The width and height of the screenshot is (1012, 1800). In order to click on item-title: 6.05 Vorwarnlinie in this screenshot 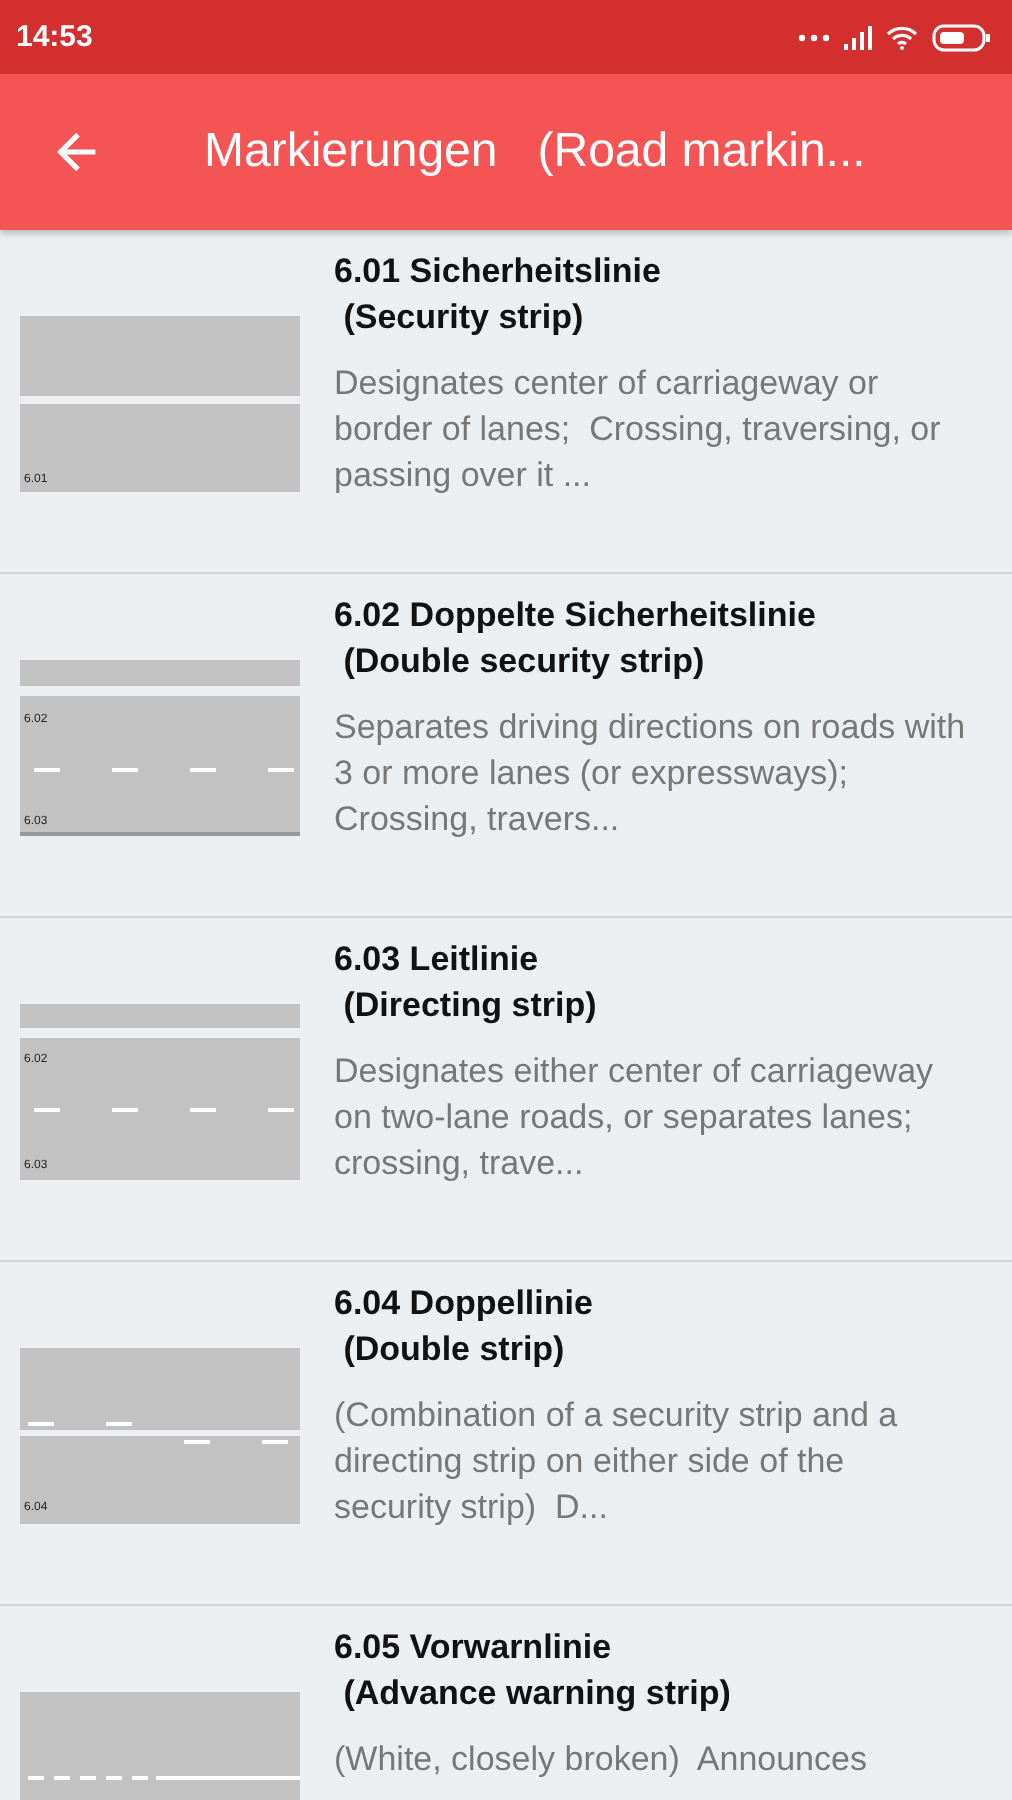, I will do `click(474, 1648)`.